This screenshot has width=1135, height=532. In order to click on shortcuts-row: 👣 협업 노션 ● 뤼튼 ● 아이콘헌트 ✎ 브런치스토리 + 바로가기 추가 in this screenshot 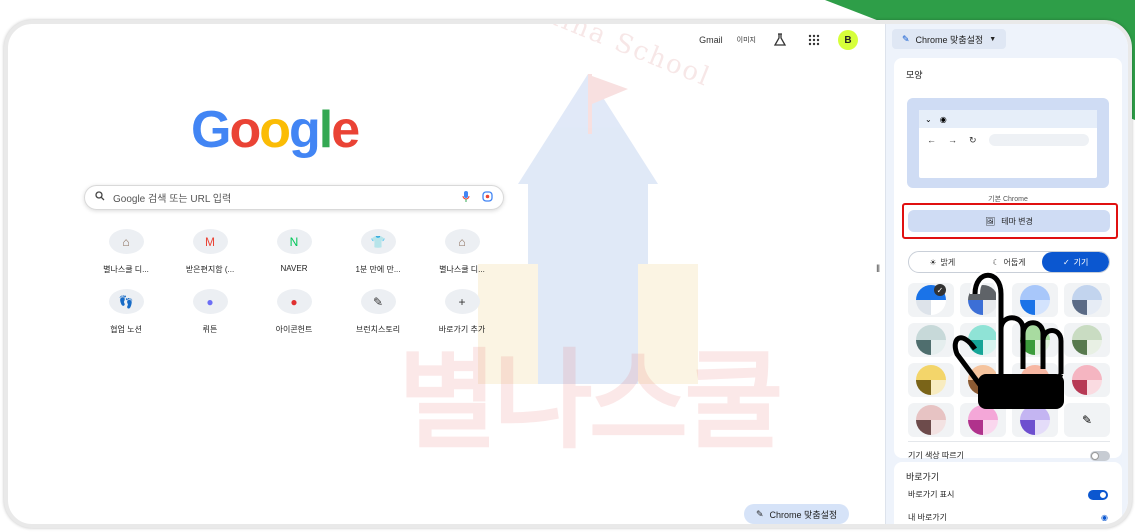, I will do `click(294, 312)`.